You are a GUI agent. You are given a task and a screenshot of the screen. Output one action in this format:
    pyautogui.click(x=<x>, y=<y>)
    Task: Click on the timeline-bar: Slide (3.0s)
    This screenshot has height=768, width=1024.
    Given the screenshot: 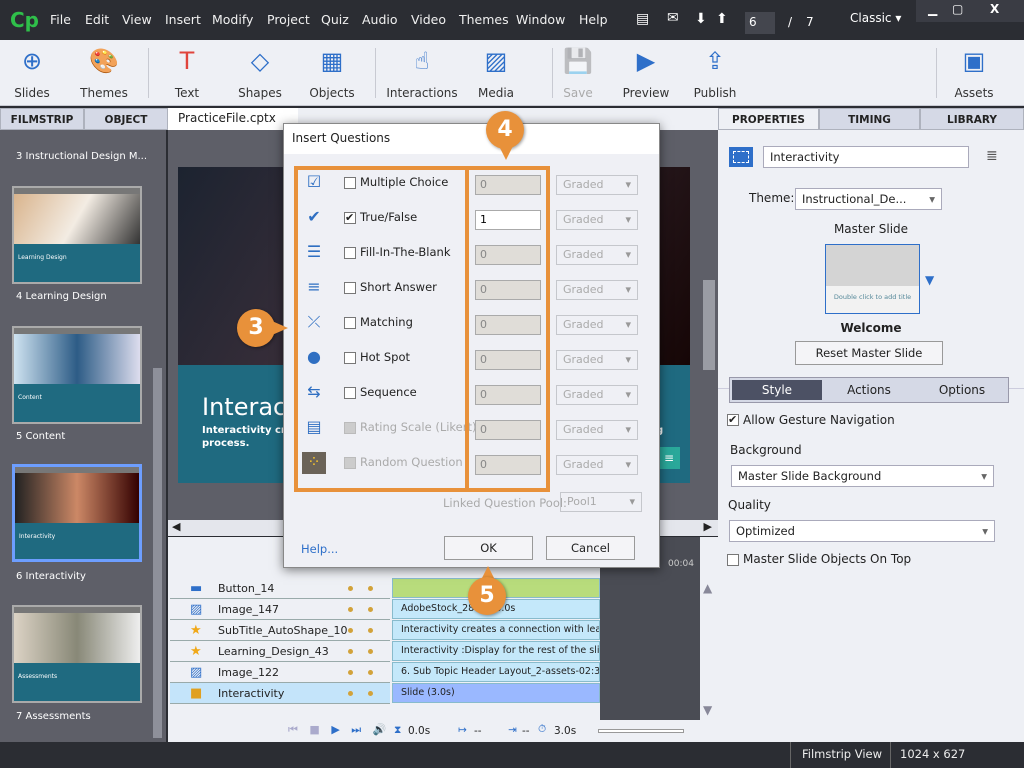 What is the action you would take?
    pyautogui.click(x=496, y=693)
    